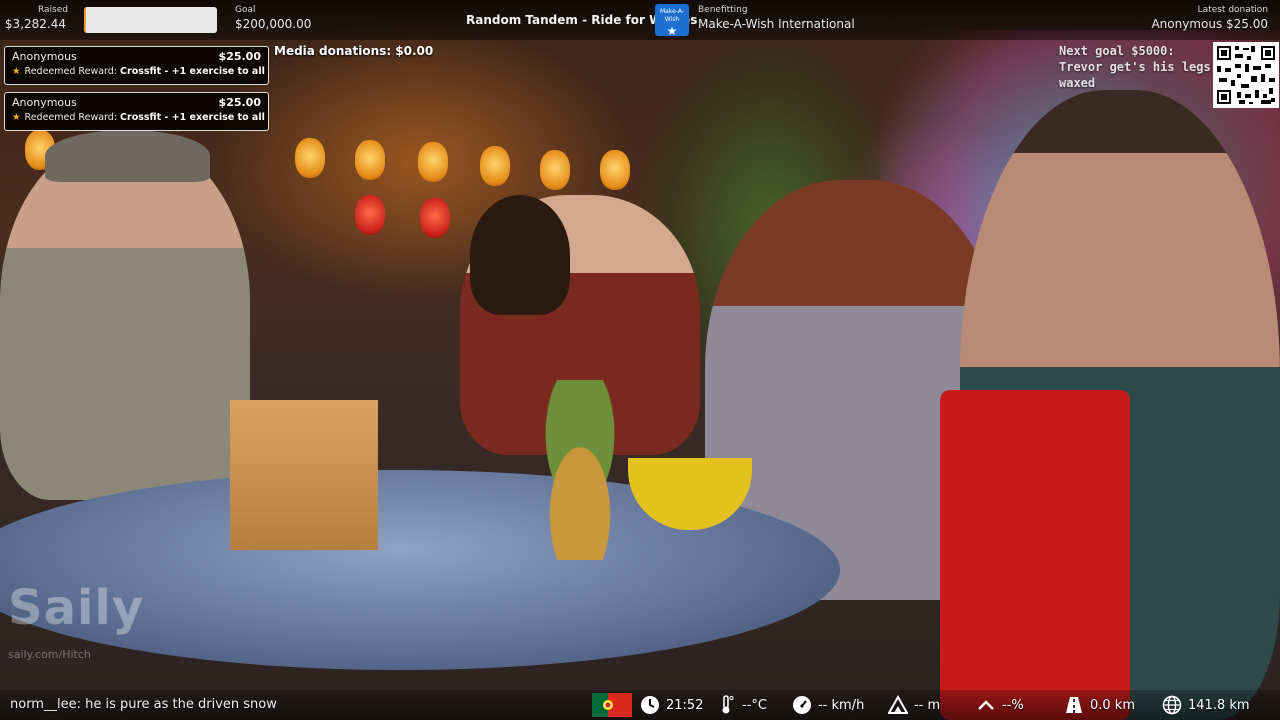  Describe the element at coordinates (776, 24) in the screenshot. I see `benefitting-value: Make-A-Wish International` at that location.